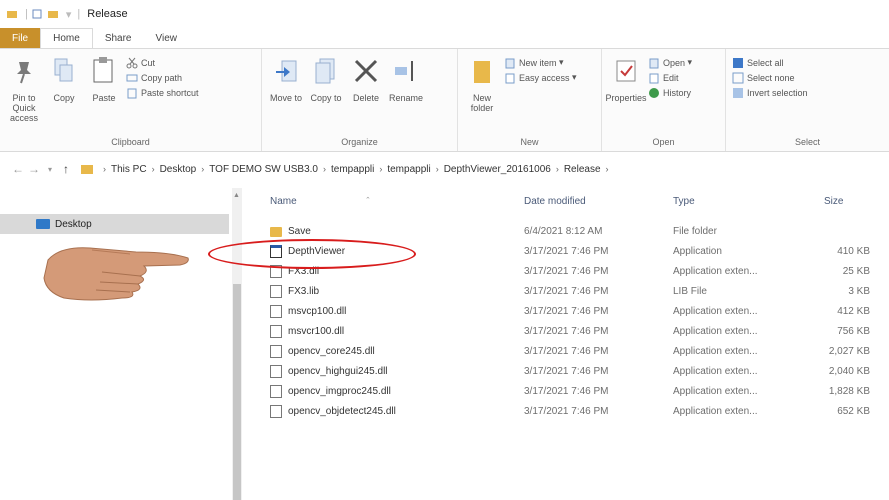 The image size is (889, 500). Describe the element at coordinates (34, 169) in the screenshot. I see `forward-arrow-icon: →` at that location.